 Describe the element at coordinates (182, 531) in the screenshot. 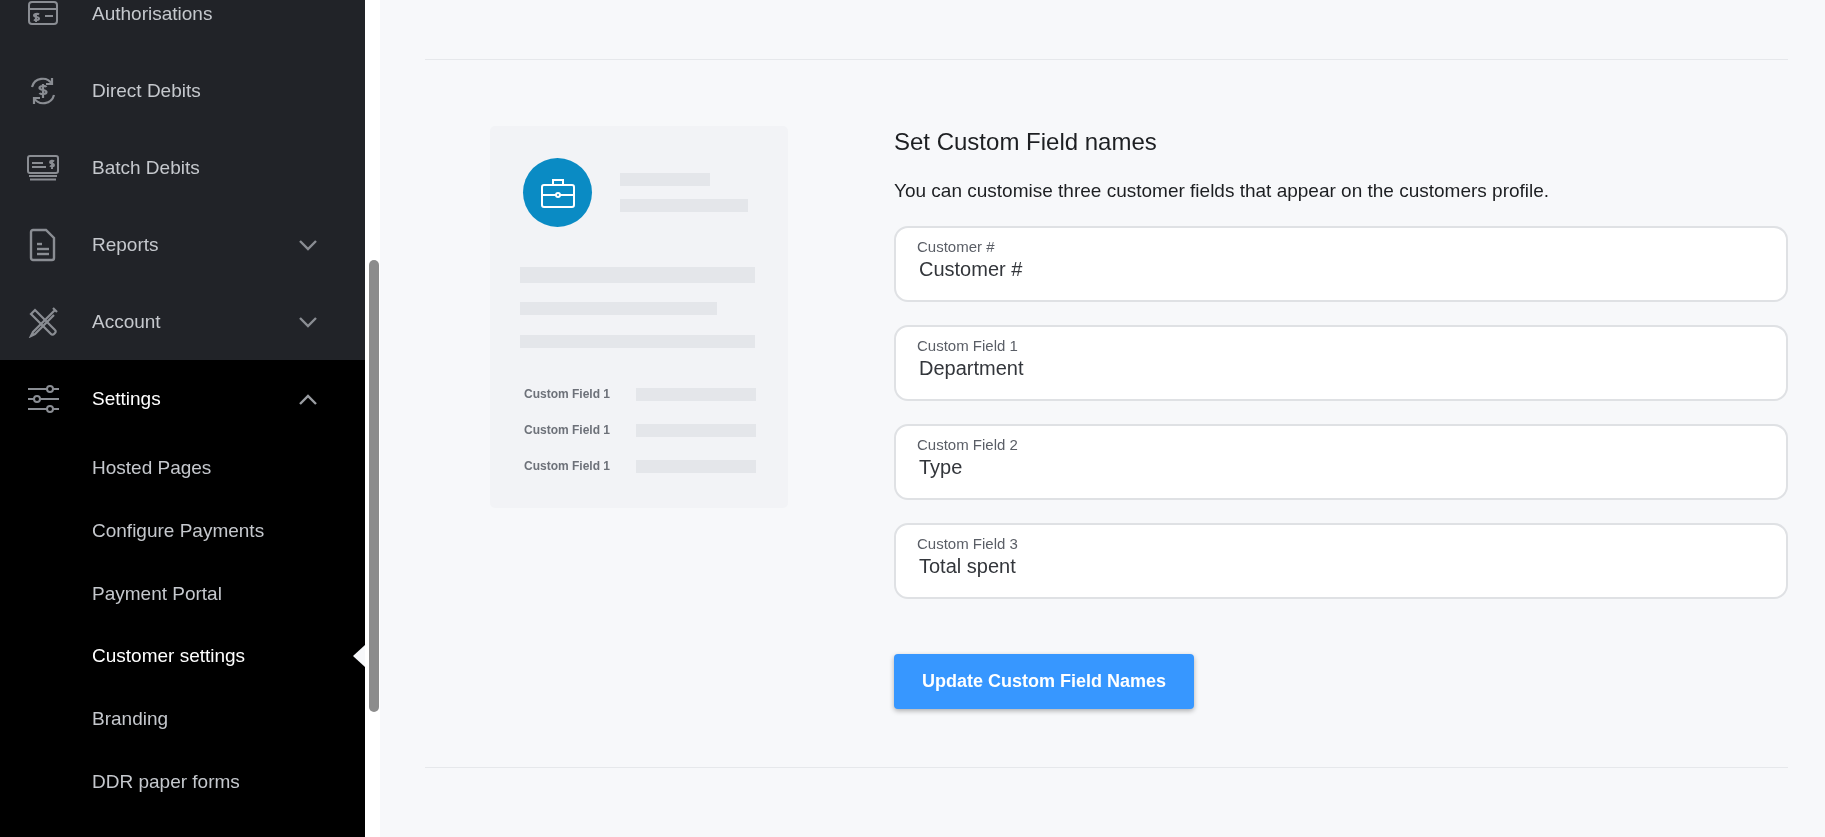

I see `submenu-item: Configure Payments` at that location.